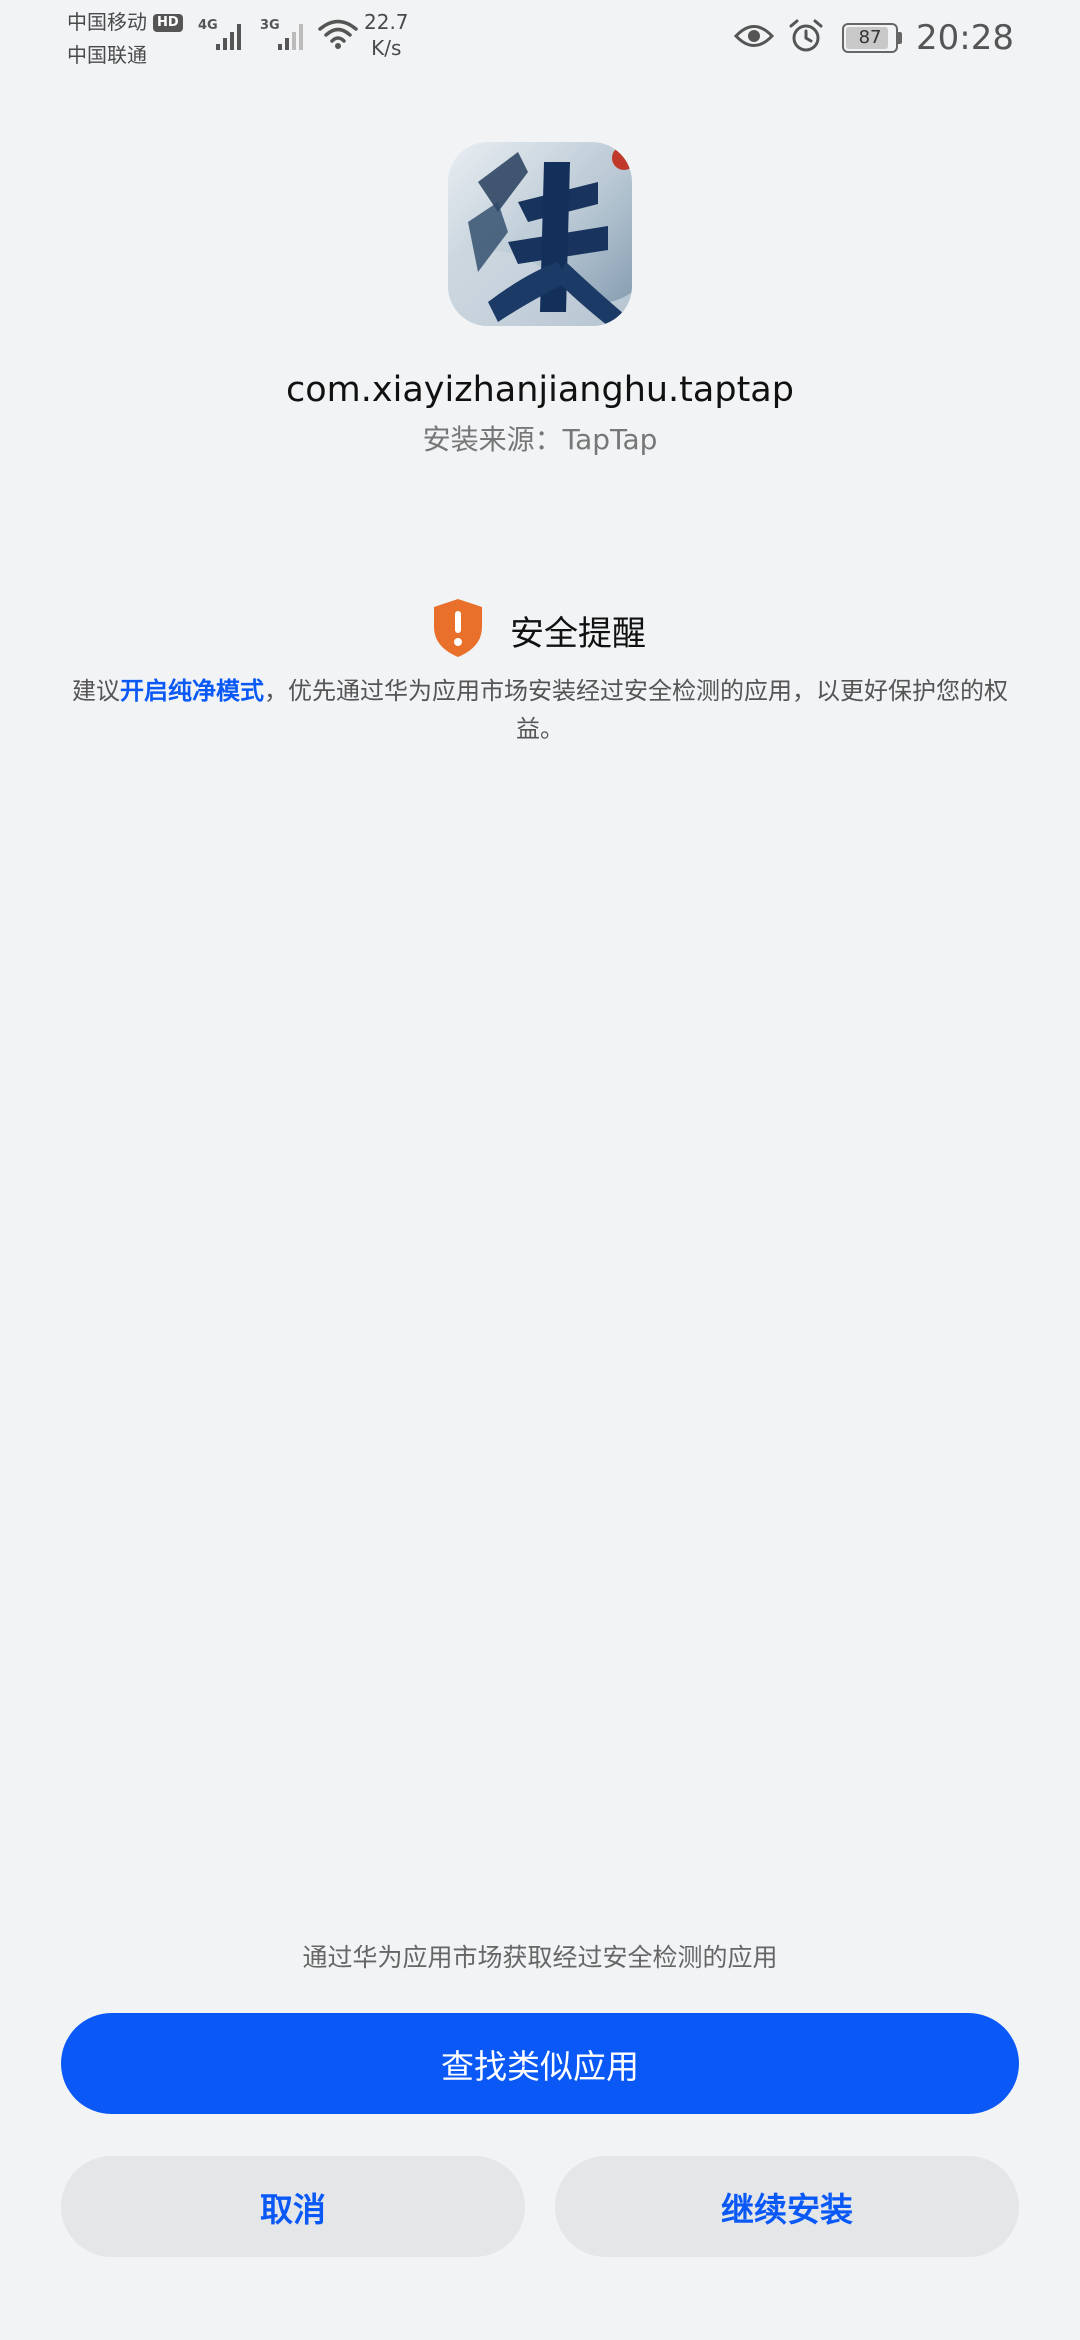 This screenshot has width=1080, height=2340. What do you see at coordinates (107, 22) in the screenshot?
I see `carrier-1-label: 中国移动` at bounding box center [107, 22].